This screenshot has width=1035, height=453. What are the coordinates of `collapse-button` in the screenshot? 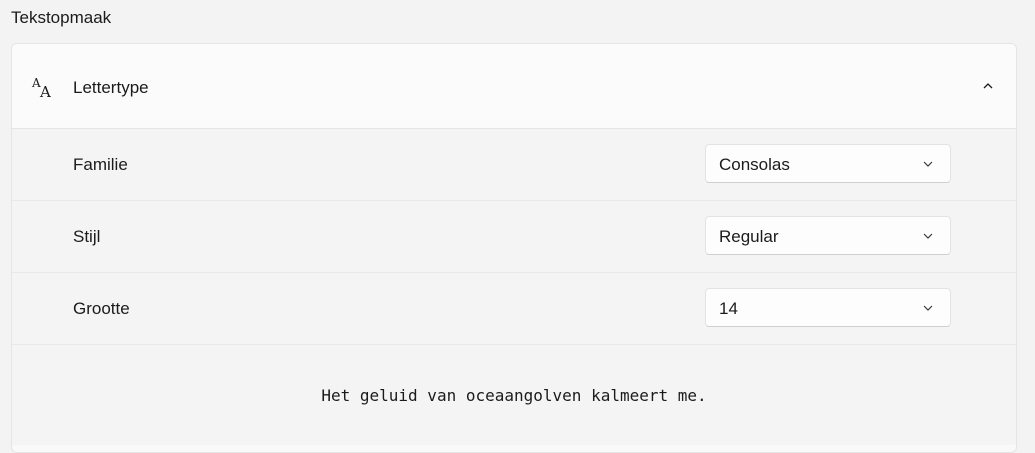 It's located at (988, 86).